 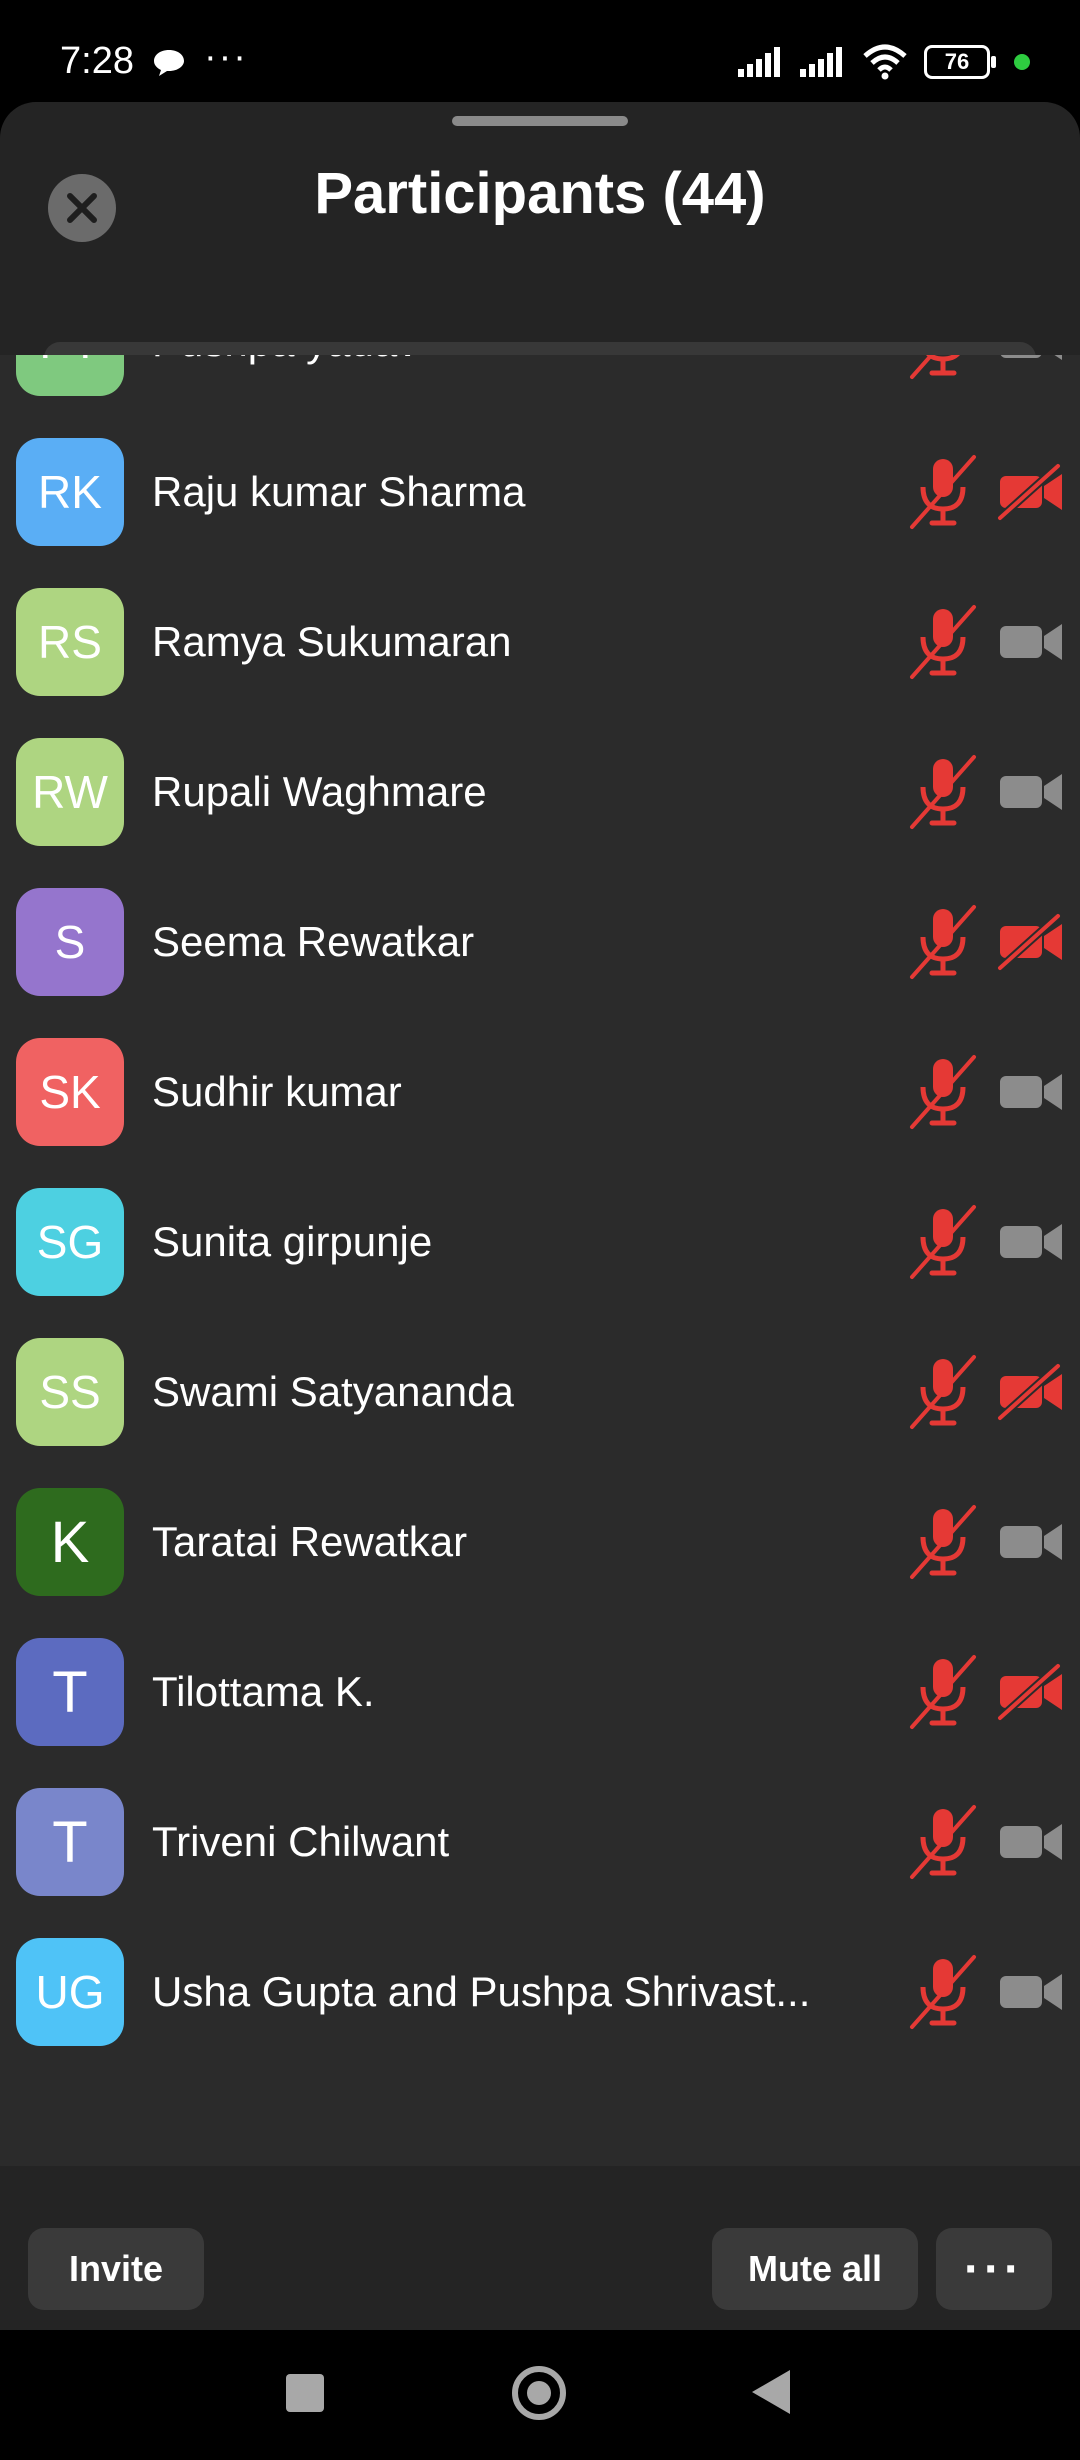 What do you see at coordinates (70, 642) in the screenshot?
I see `avatar: RS` at bounding box center [70, 642].